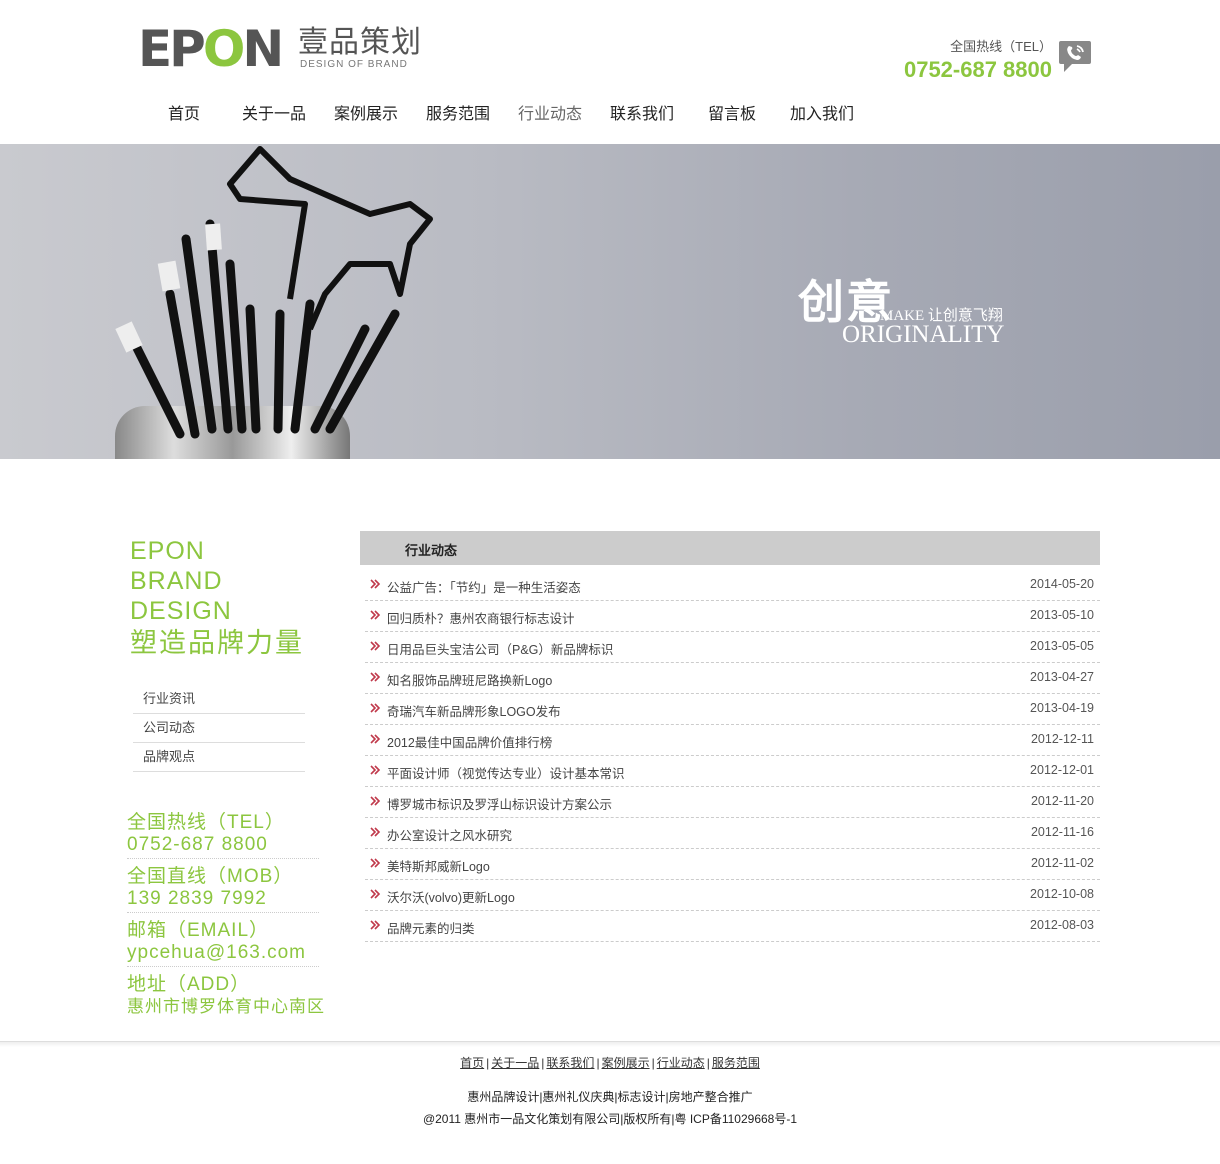 The image size is (1220, 1164). I want to click on news-date: 2012-11-02, so click(1062, 863).